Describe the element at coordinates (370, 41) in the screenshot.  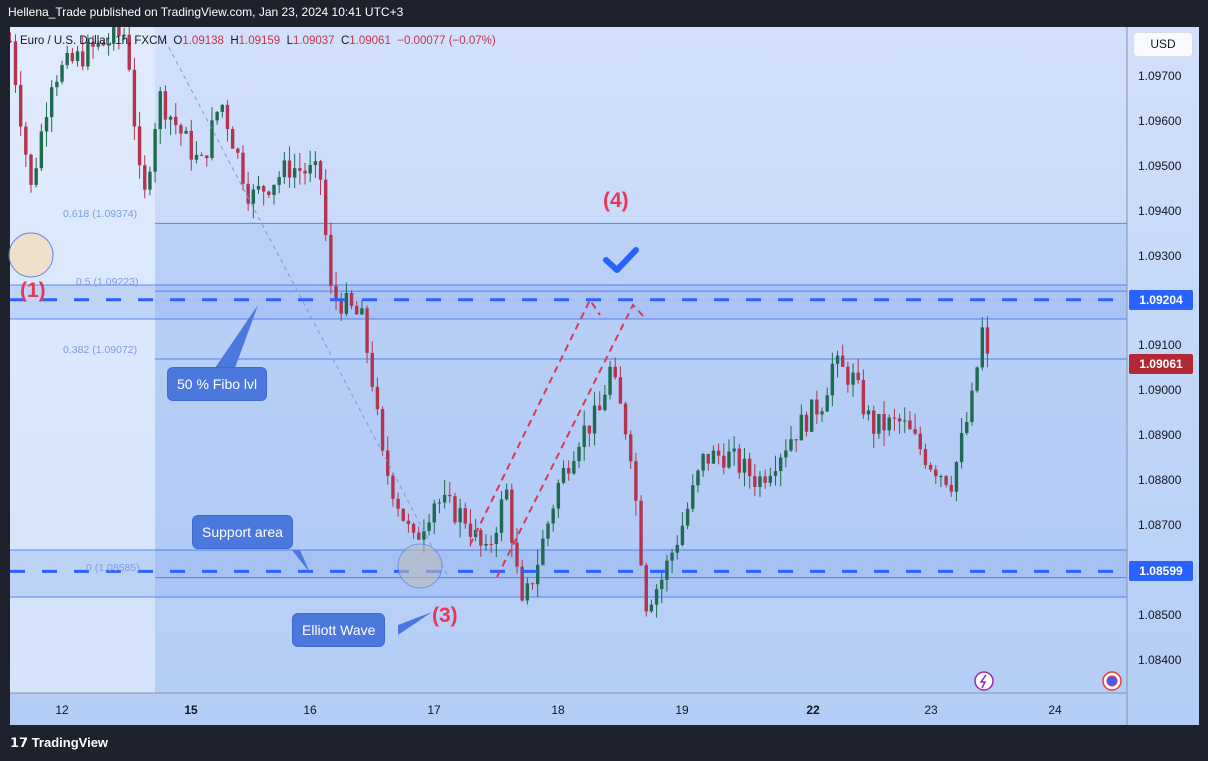
I see `close-value: 1.09061` at that location.